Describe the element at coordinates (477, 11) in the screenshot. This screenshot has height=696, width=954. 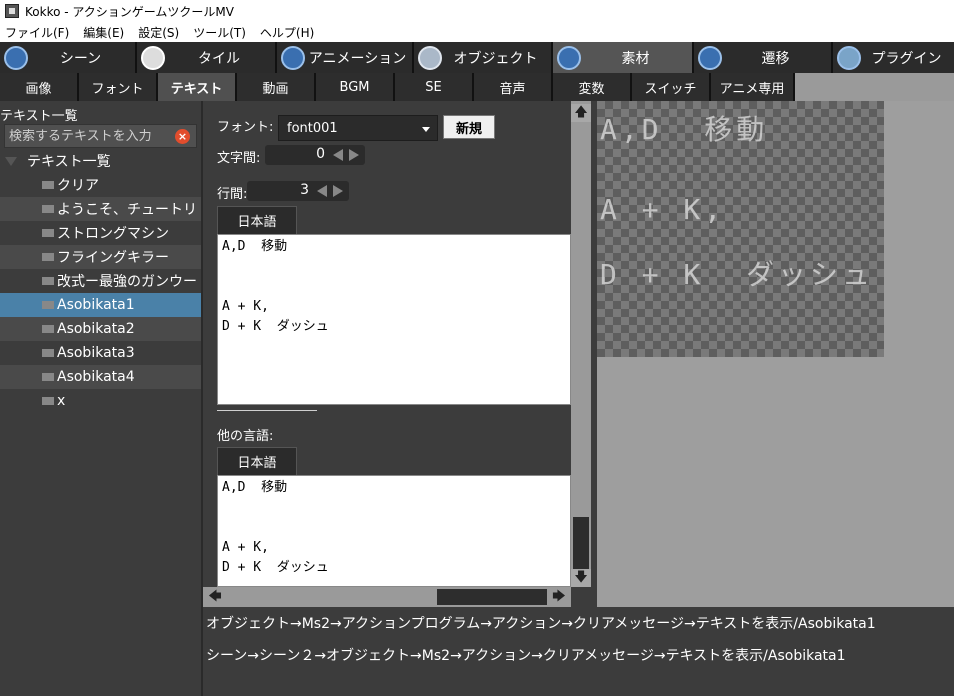
I see `title-bar: Kokko - アクションゲームツクールMV` at that location.